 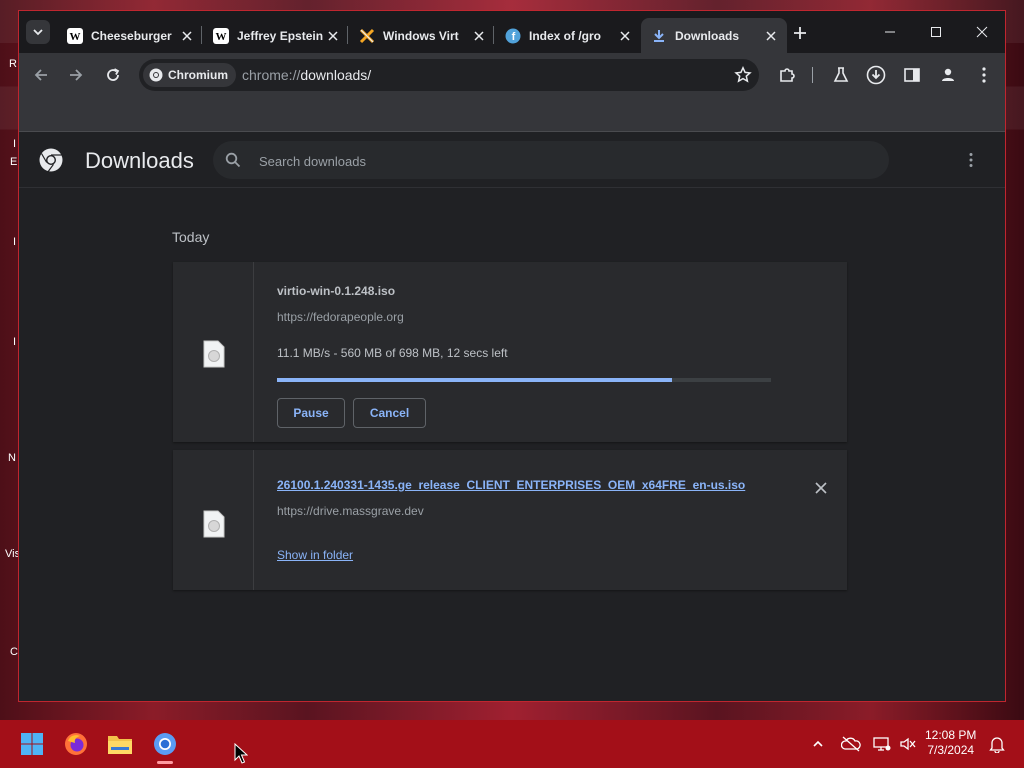 I want to click on tab-index-of: f Index of /gro, so click(x=568, y=35).